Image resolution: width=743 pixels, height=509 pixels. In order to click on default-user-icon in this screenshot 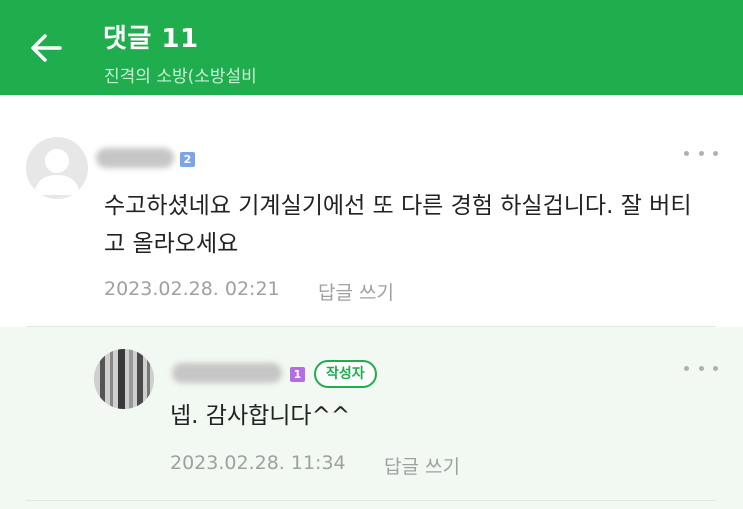, I will do `click(57, 172)`.